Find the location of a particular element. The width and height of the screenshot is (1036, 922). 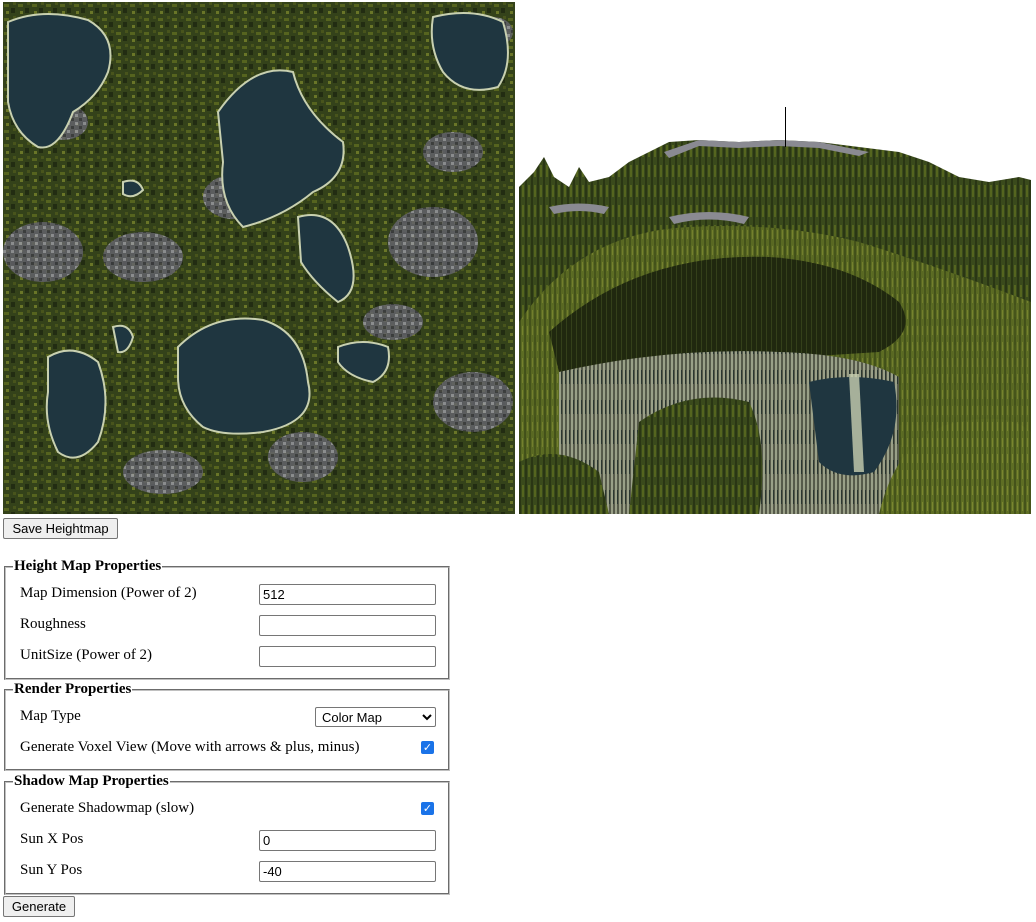

sun-x-input is located at coordinates (347, 840).